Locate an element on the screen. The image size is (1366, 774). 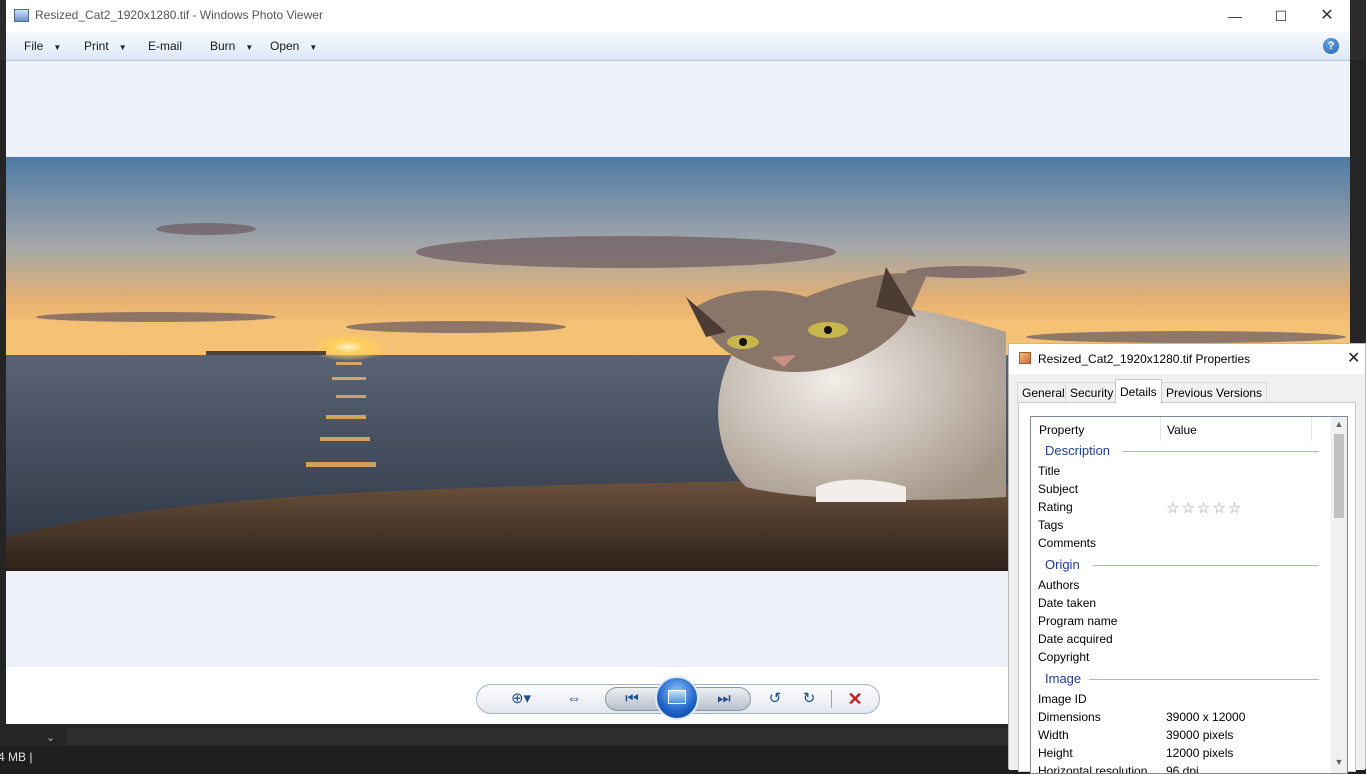
menu-open: Open ▼ is located at coordinates (293, 46).